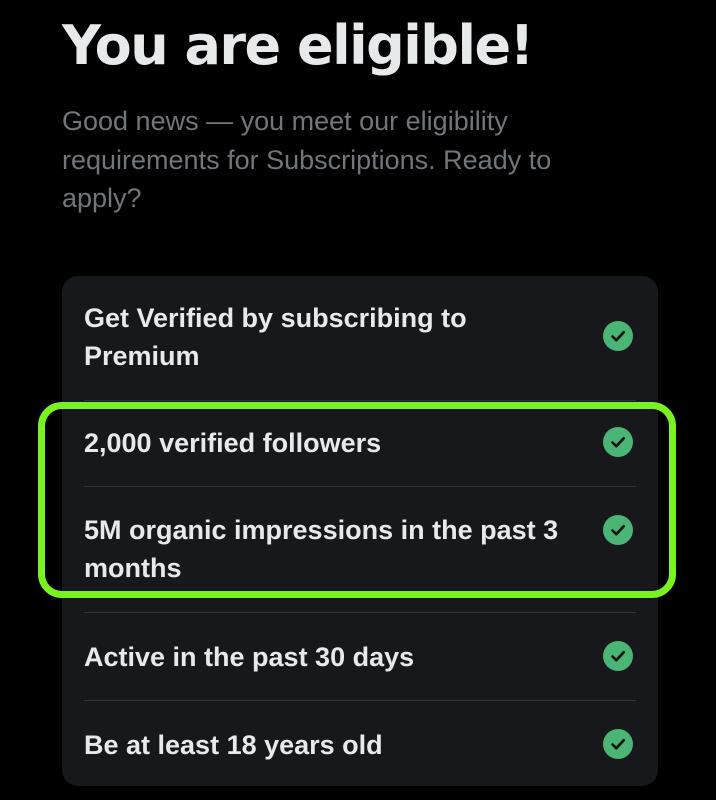 This screenshot has height=800, width=716. What do you see at coordinates (233, 745) in the screenshot?
I see `requirement-label: Be at least 18 years old` at bounding box center [233, 745].